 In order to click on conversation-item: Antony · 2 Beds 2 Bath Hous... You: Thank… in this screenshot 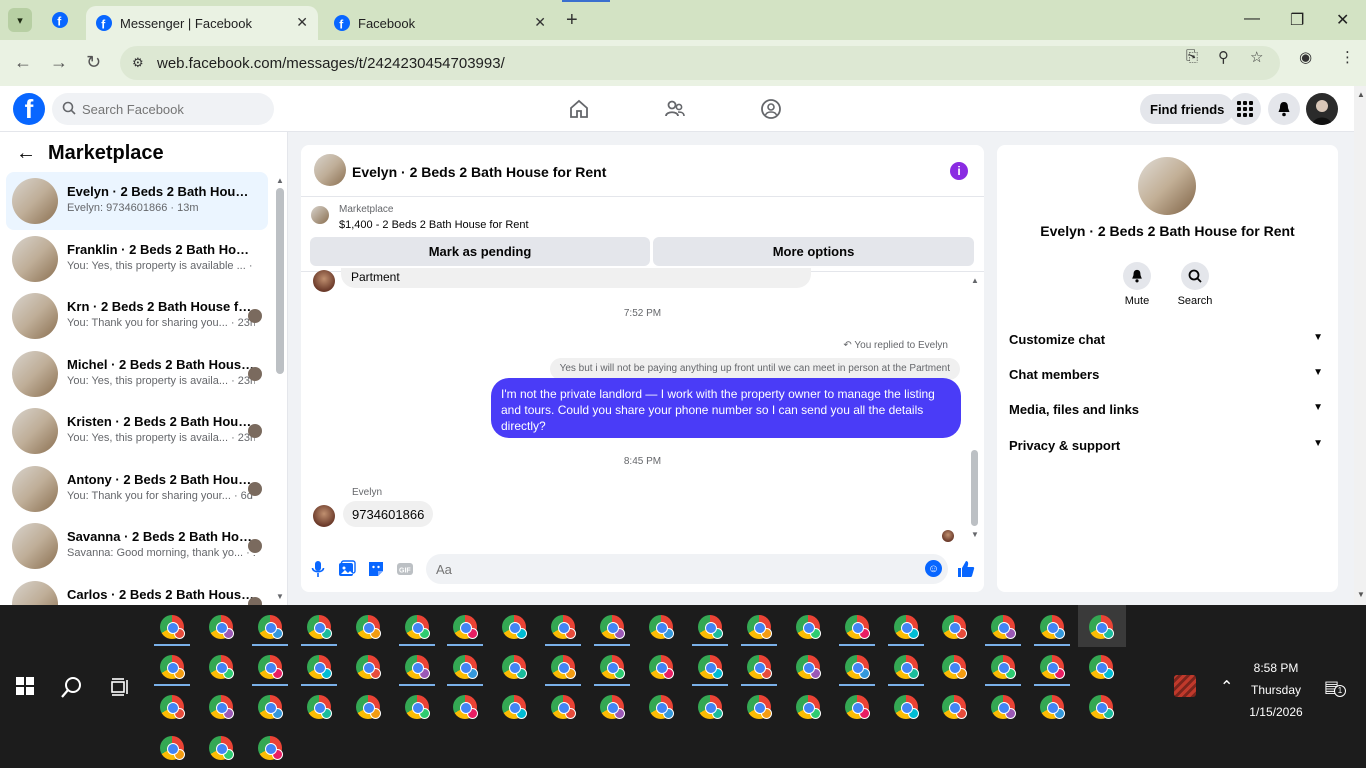, I will do `click(137, 489)`.